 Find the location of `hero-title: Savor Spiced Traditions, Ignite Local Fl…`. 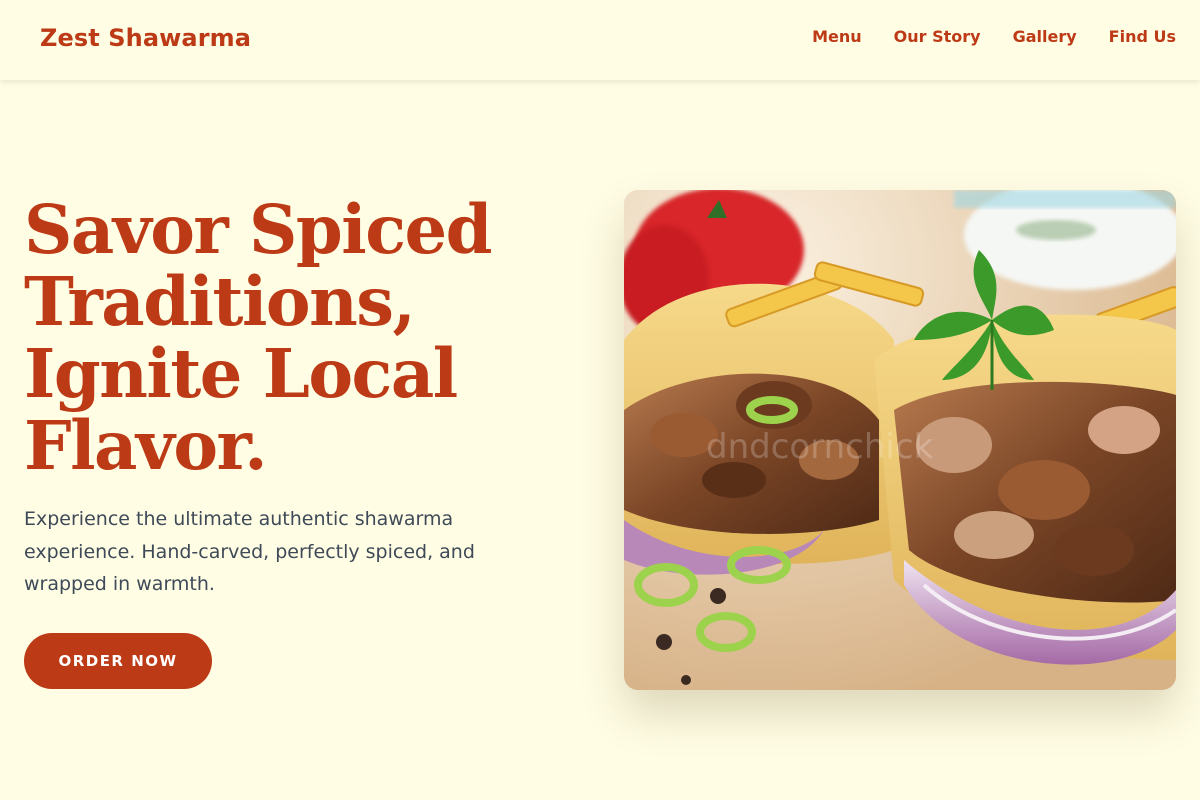

hero-title: Savor Spiced Traditions, Ignite Local Fl… is located at coordinates (258, 337).